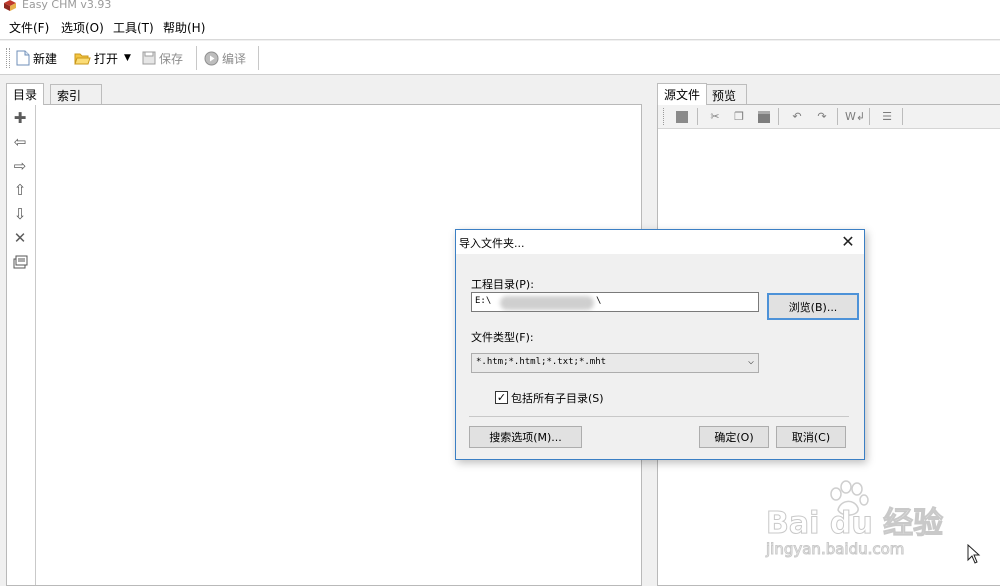 The image size is (1000, 586). I want to click on menu-options: 选项(O), so click(82, 27).